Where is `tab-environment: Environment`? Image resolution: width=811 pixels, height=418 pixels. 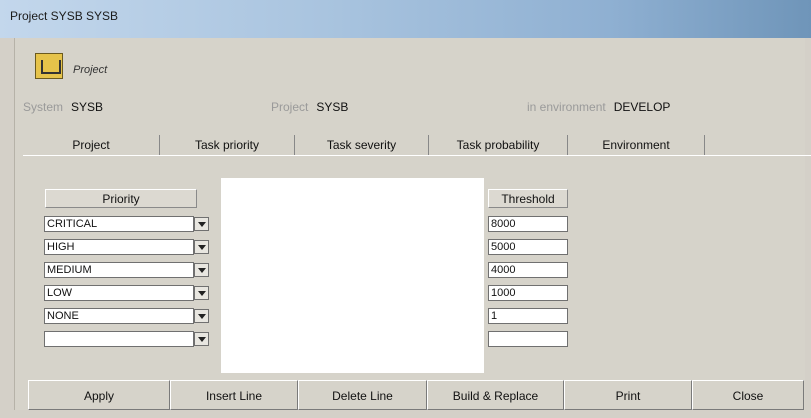
tab-environment: Environment is located at coordinates (636, 145).